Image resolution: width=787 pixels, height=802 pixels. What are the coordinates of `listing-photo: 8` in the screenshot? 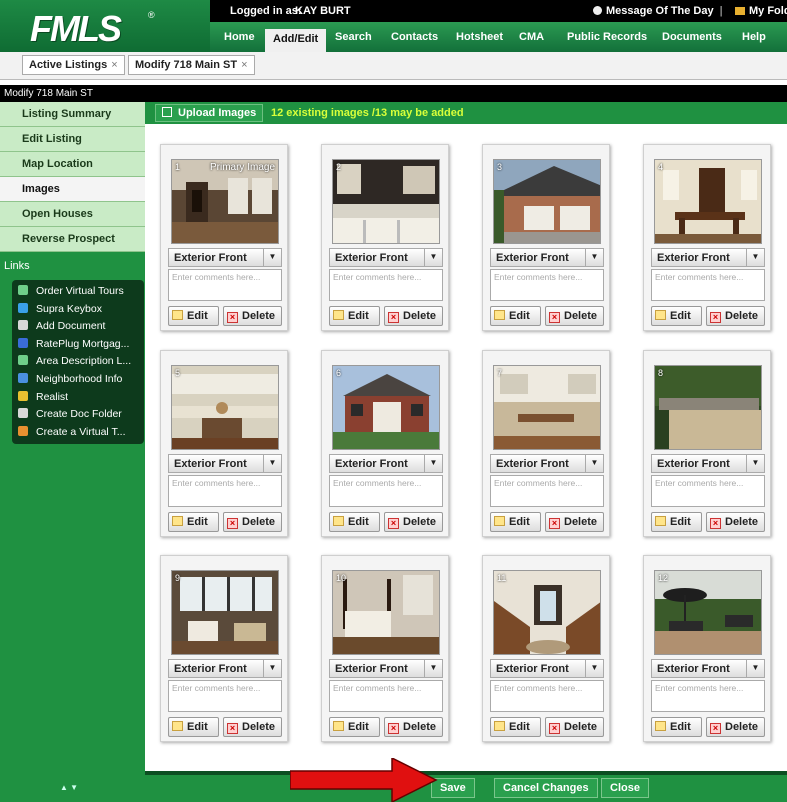 It's located at (708, 407).